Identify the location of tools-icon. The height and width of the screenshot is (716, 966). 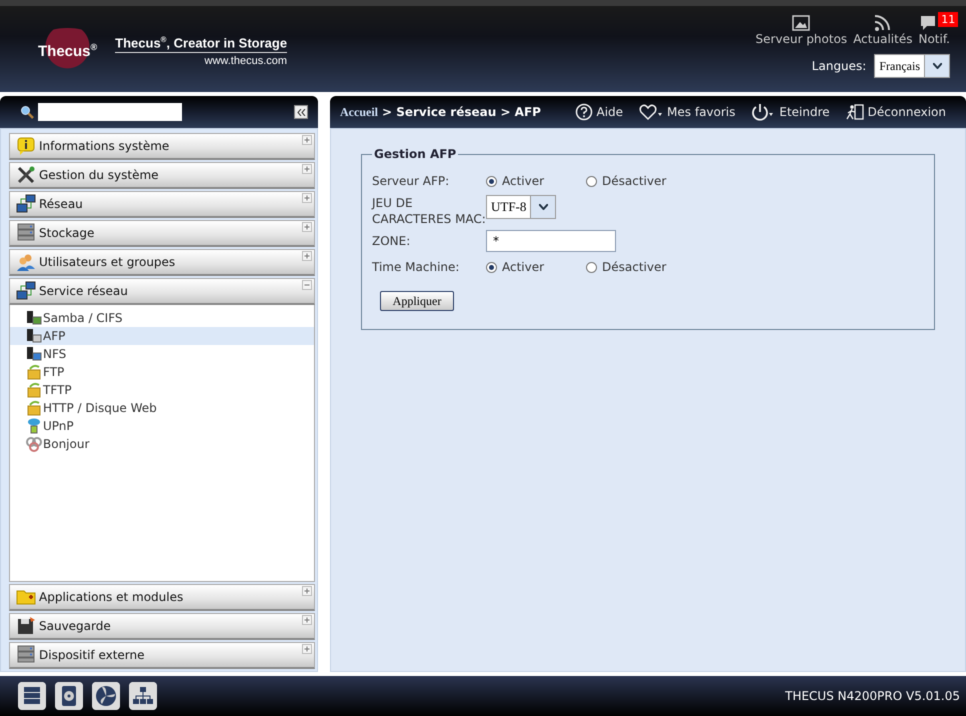
(26, 175).